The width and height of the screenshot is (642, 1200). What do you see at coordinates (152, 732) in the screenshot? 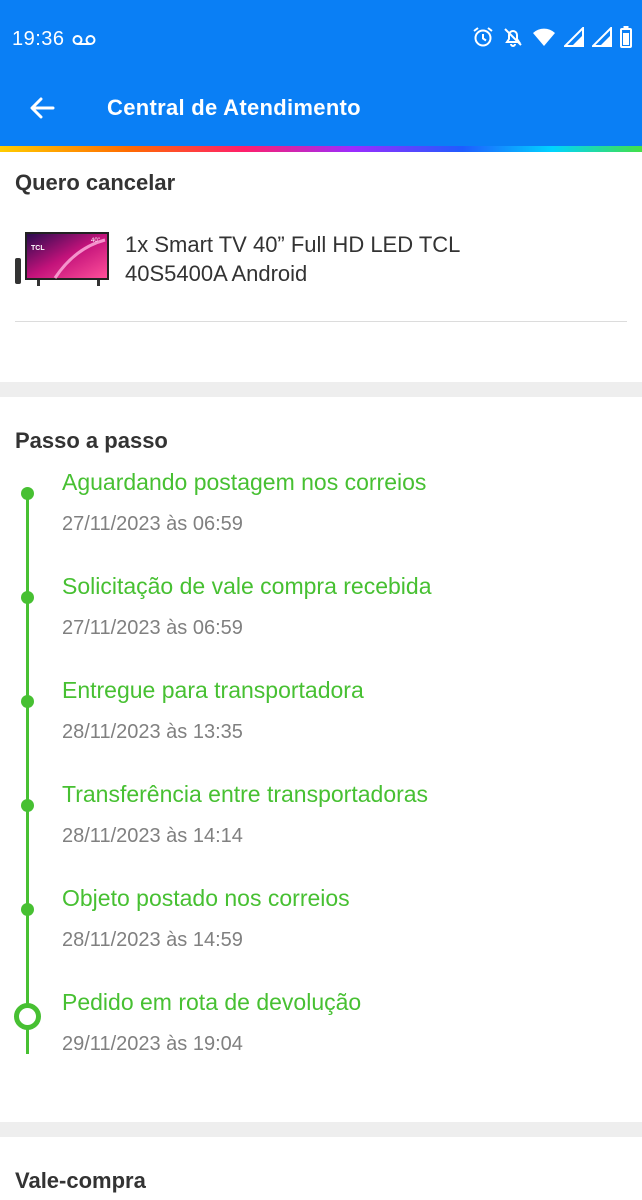
I see `step-date: 28/11/2023 às 13:35` at bounding box center [152, 732].